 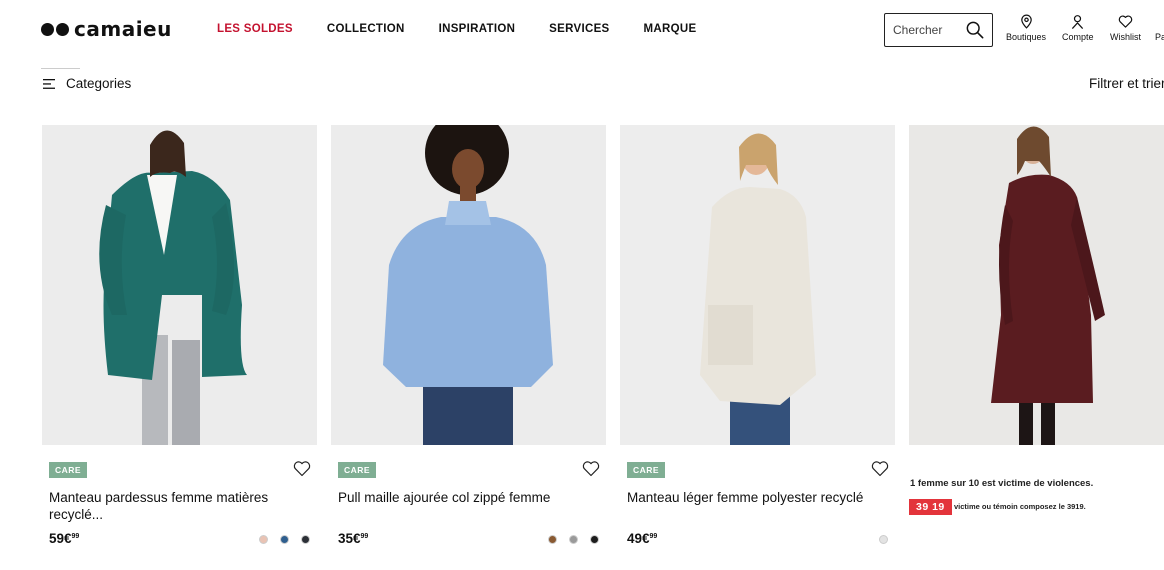 What do you see at coordinates (1125, 21) in the screenshot?
I see `heart-icon` at bounding box center [1125, 21].